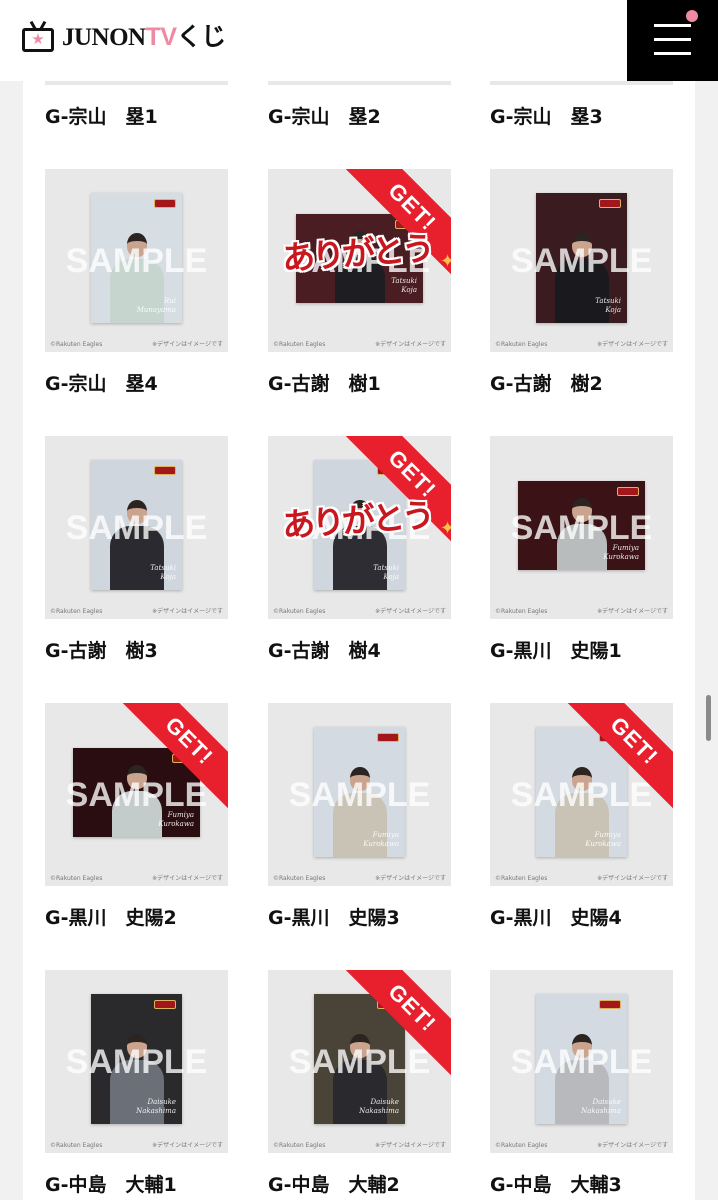 The width and height of the screenshot is (718, 1200). Describe the element at coordinates (359, 40) in the screenshot. I see `site-header: ★ JUNONTVくじ` at that location.